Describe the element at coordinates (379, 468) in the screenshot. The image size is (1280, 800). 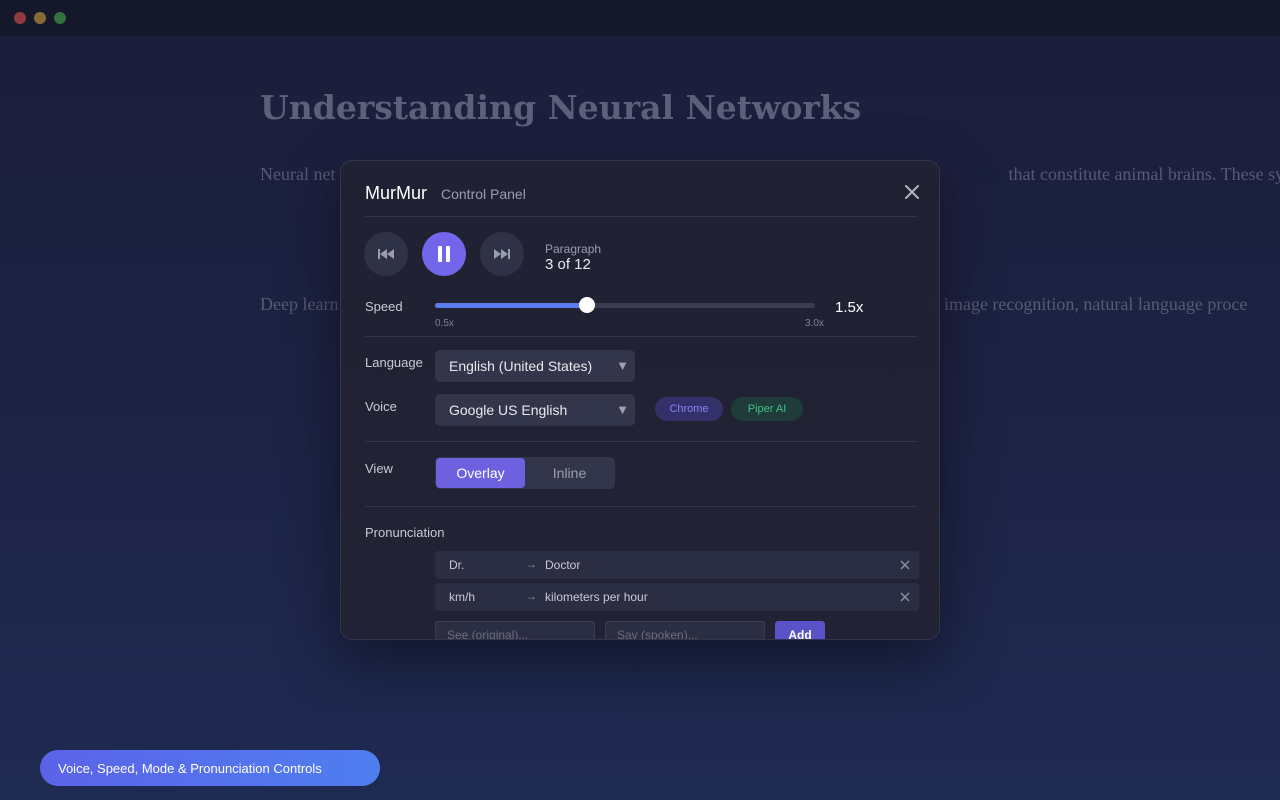
I see `view-label: View` at that location.